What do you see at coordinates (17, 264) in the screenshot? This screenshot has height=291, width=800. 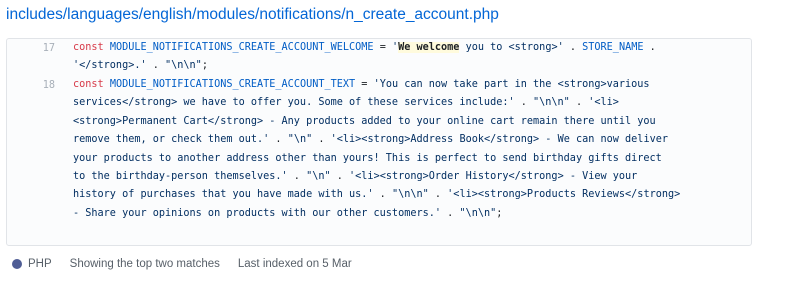 I see `language-color-dot` at bounding box center [17, 264].